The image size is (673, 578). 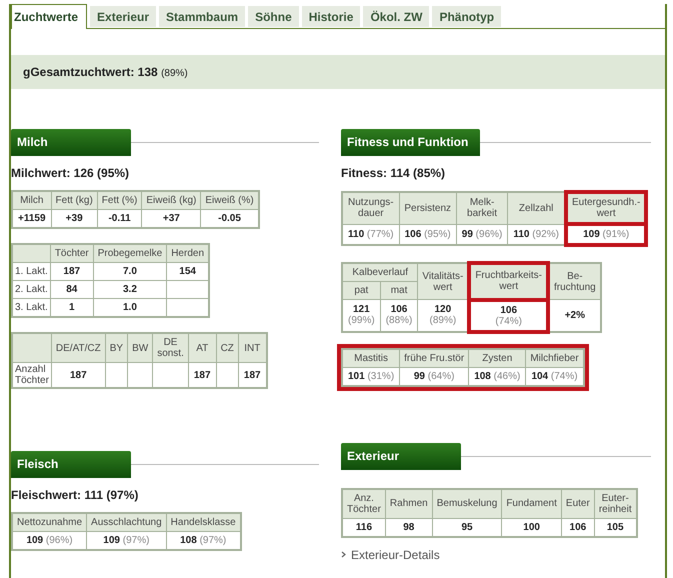 I want to click on tab: Historie, so click(x=331, y=16).